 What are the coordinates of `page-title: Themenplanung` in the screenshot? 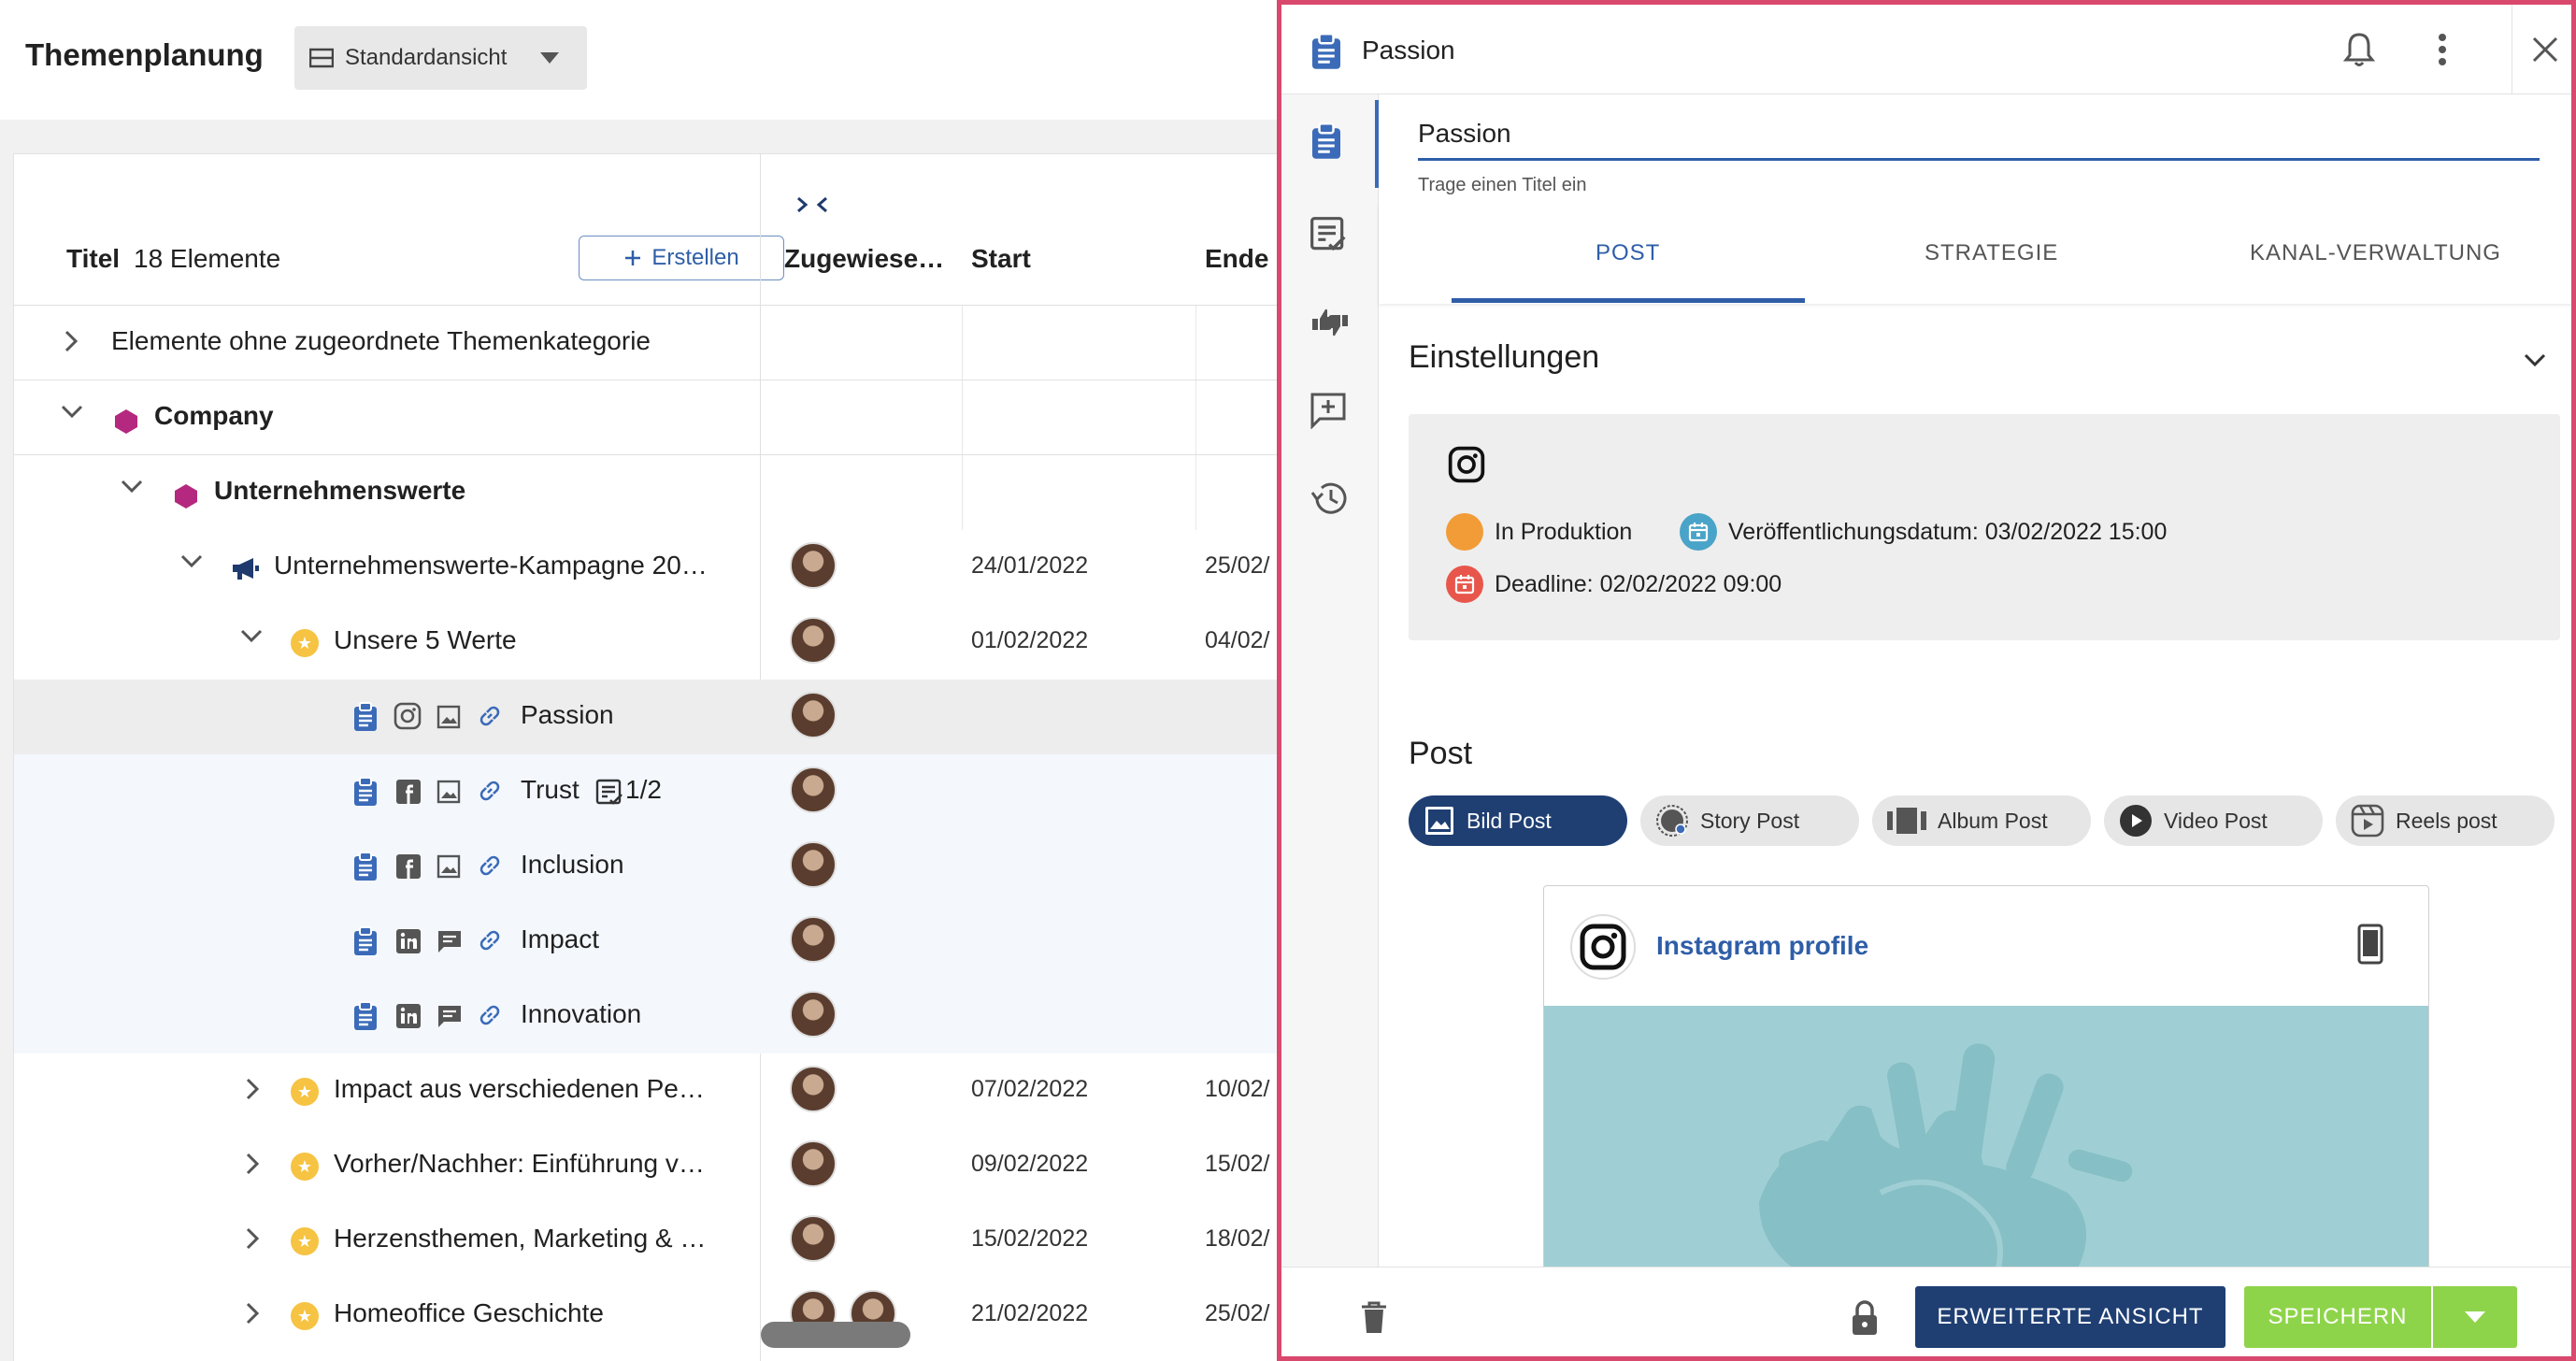 It's located at (144, 55).